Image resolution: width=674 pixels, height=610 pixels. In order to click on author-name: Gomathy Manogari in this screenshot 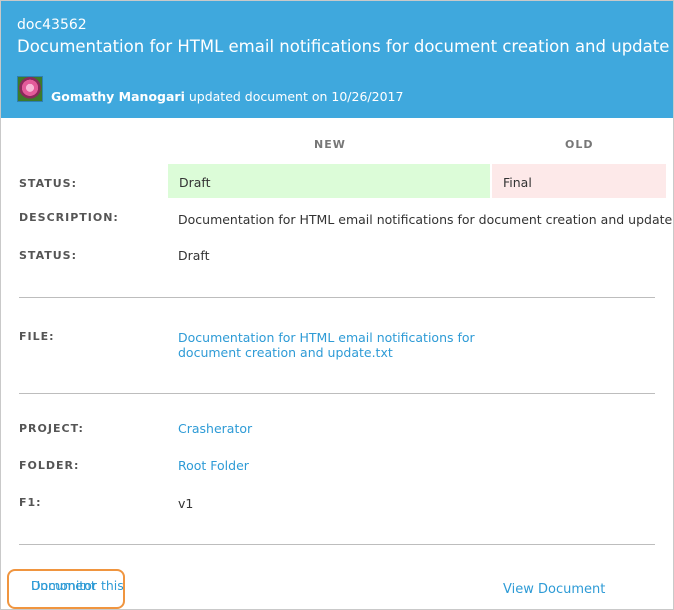, I will do `click(118, 96)`.